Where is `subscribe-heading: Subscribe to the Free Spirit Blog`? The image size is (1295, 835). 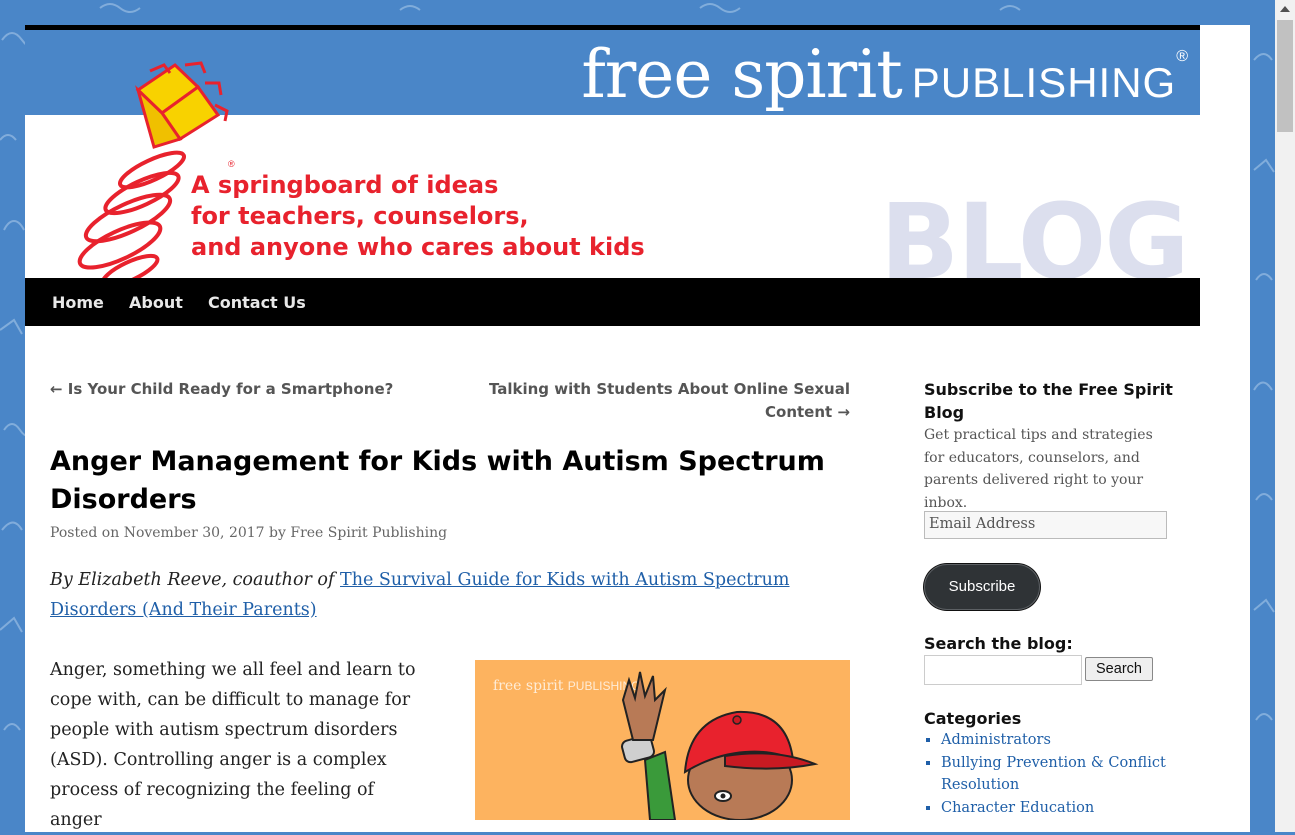
subscribe-heading: Subscribe to the Free Spirit Blog is located at coordinates (1048, 401).